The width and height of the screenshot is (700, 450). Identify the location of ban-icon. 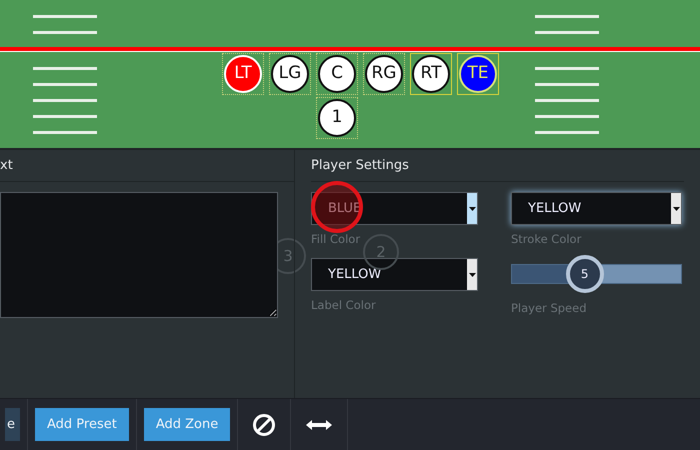
(264, 424).